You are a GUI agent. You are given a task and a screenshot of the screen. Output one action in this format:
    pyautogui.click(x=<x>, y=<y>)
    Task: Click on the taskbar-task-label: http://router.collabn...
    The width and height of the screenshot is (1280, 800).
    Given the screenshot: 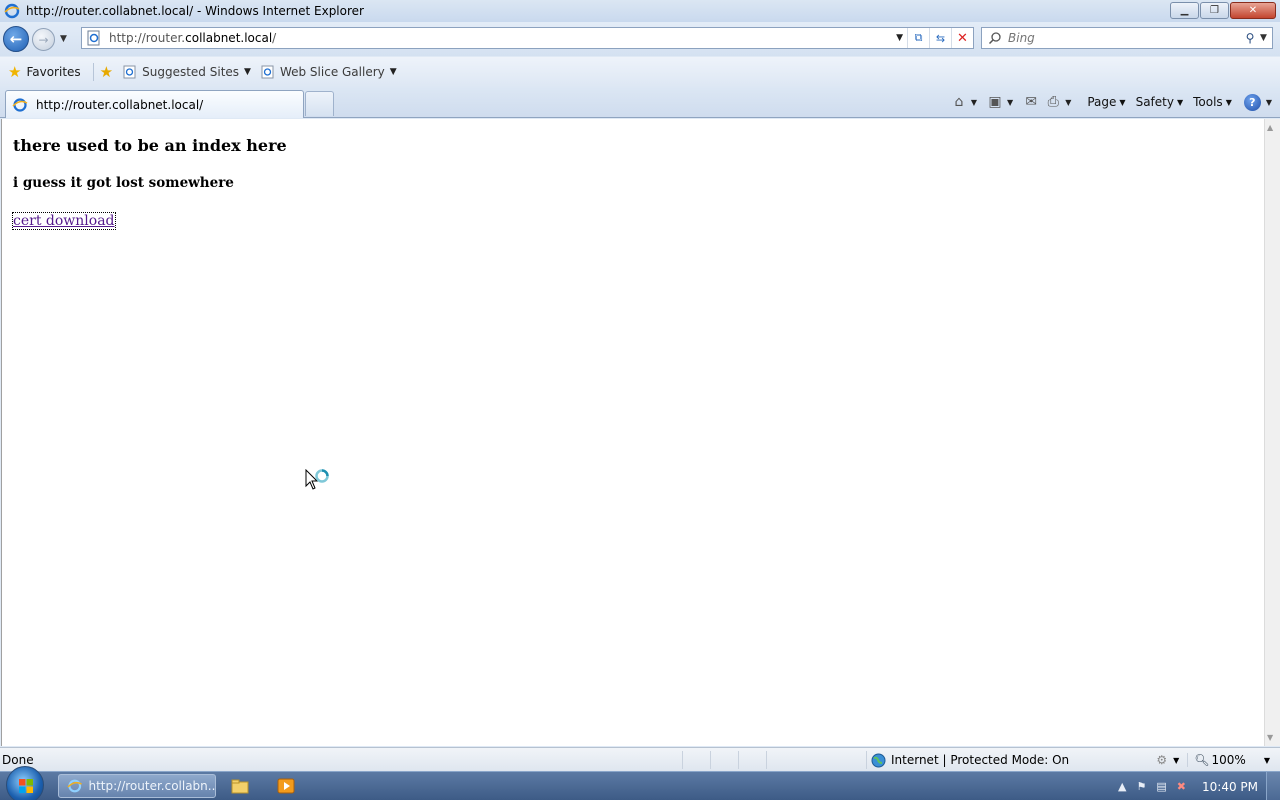 What is the action you would take?
    pyautogui.click(x=151, y=786)
    